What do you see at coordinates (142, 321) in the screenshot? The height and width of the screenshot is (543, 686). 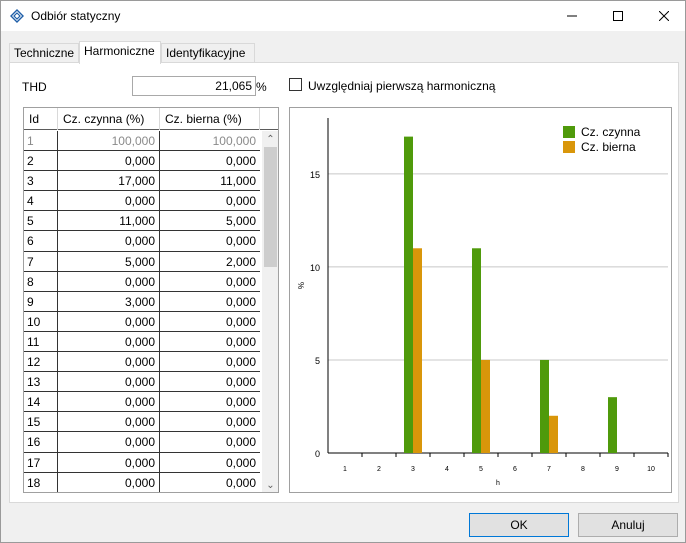 I see `table-row: 10 0,000 0,000` at bounding box center [142, 321].